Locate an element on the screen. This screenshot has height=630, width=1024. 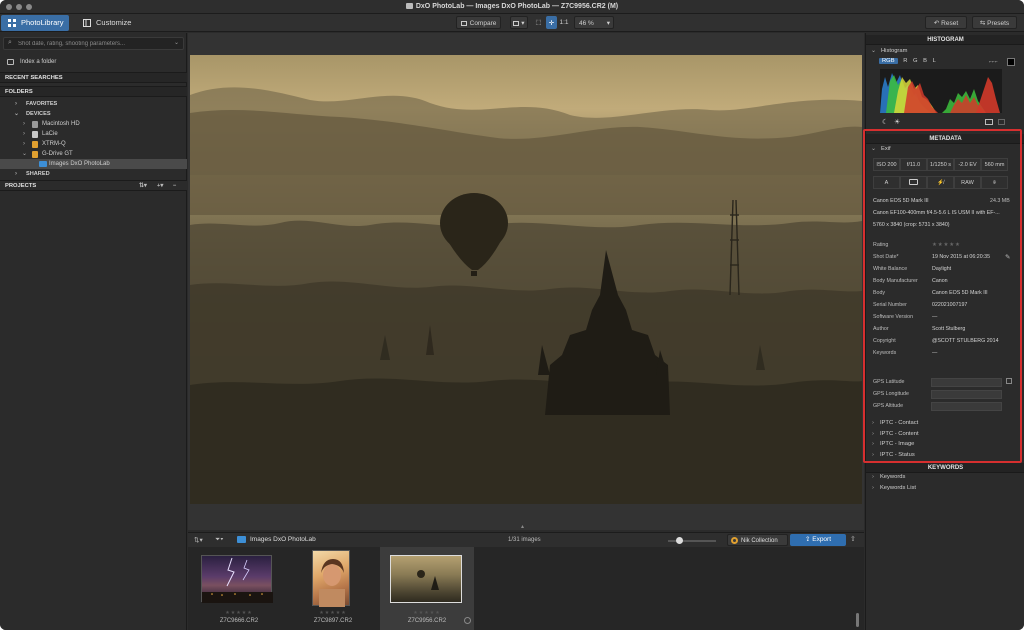
iptc-content-section: › IPTC - Content is located at coordinates (895, 434).